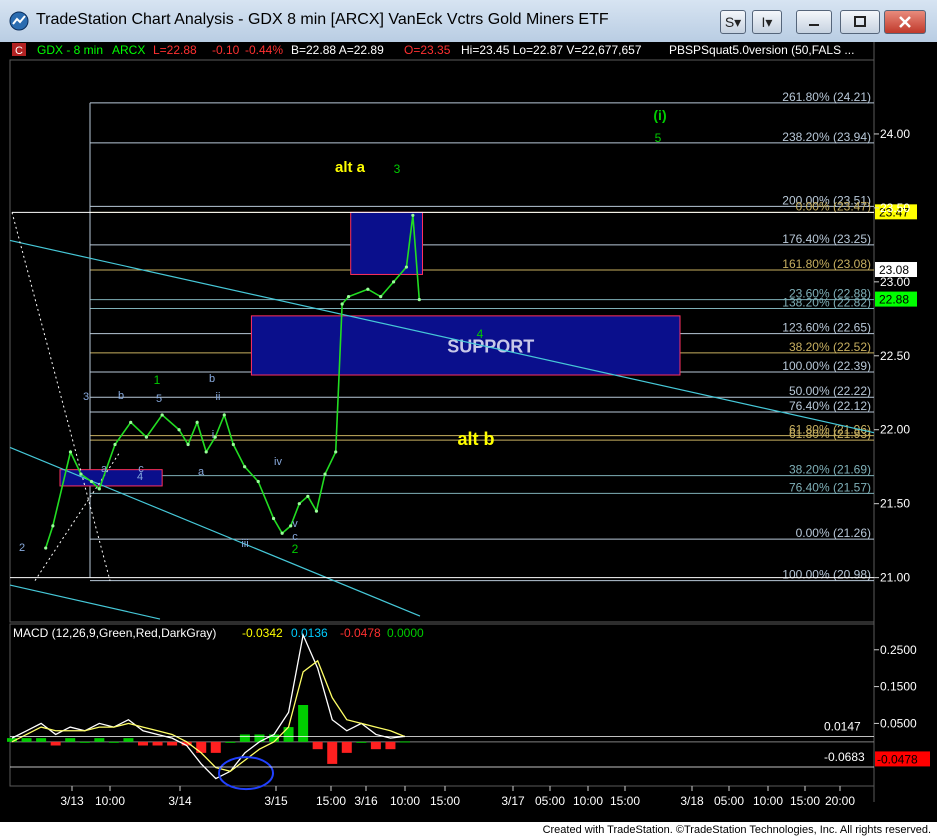  I want to click on tradestation-app-icon, so click(19, 21).